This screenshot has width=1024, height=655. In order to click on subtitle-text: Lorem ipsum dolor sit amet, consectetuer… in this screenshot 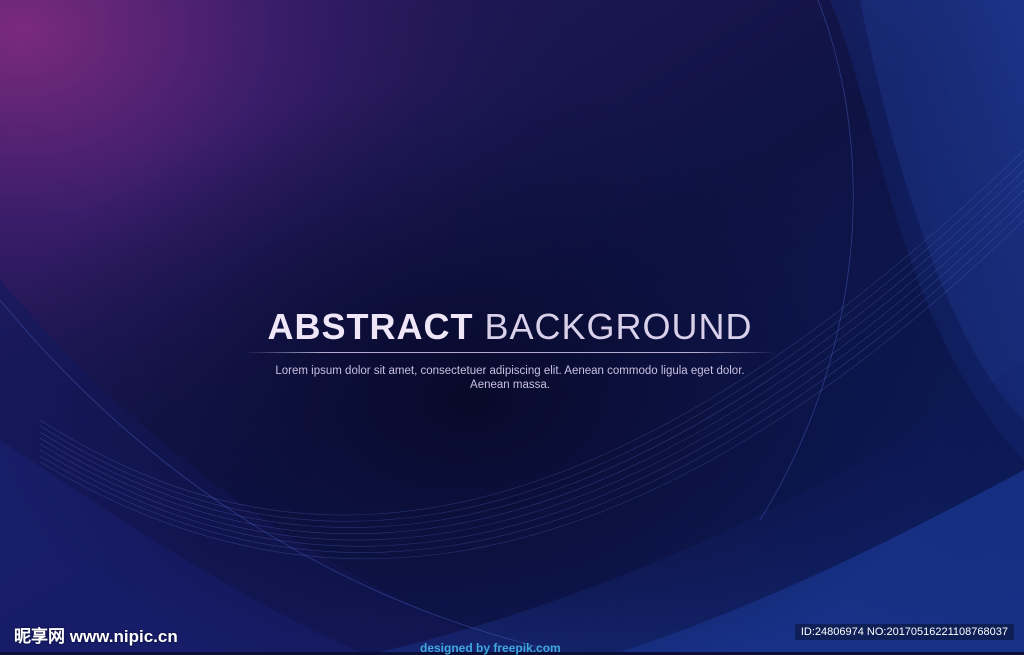, I will do `click(510, 378)`.